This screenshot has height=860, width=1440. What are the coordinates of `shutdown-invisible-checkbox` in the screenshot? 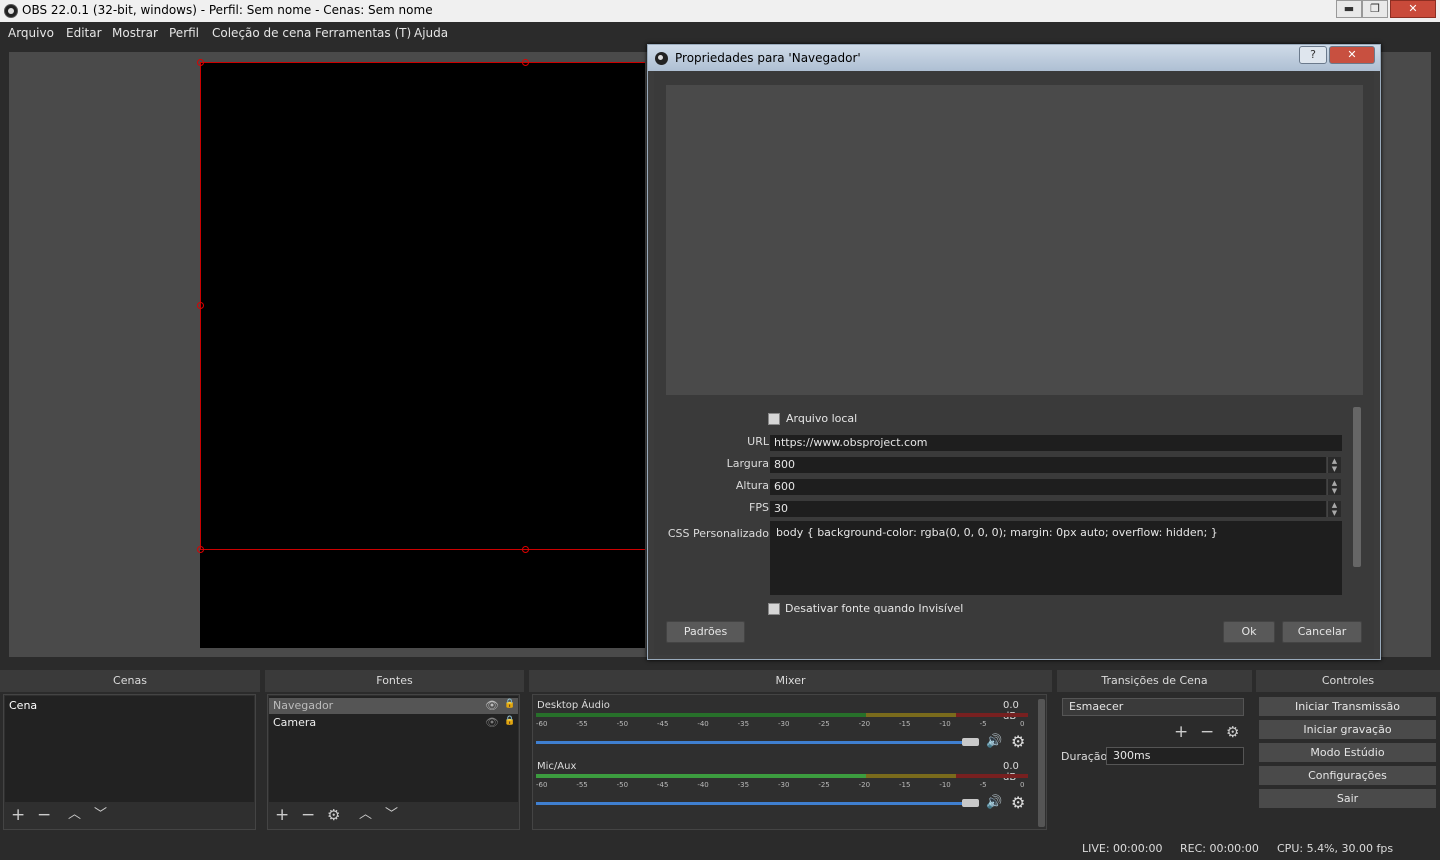 It's located at (774, 609).